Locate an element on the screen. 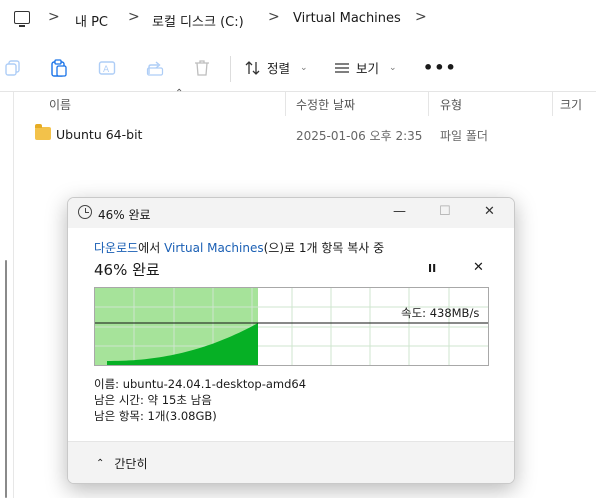 The width and height of the screenshot is (596, 498). breadcrumb-item-local-disk: 로컬 디스크 (C:) is located at coordinates (198, 20).